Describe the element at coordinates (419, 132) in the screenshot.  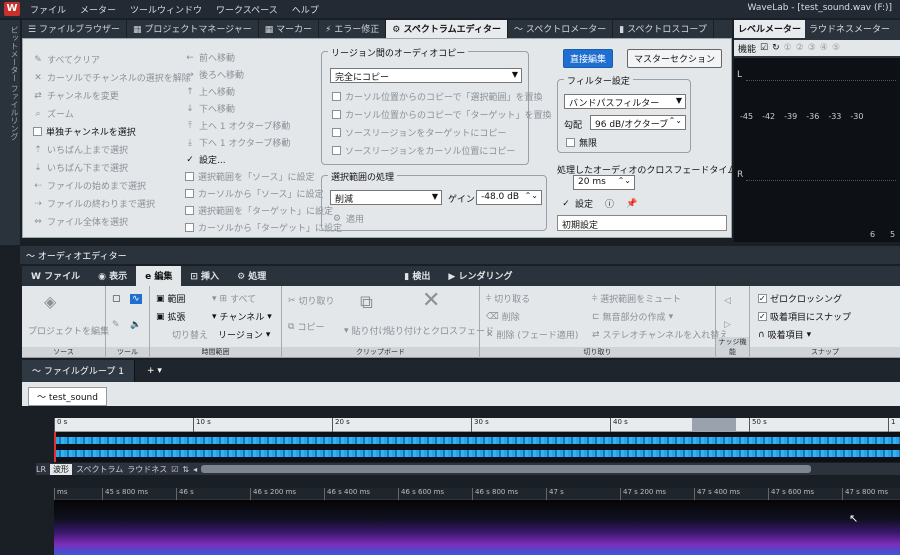
I see `copy-option-3: ソースリージョンをターゲットにコピー` at that location.